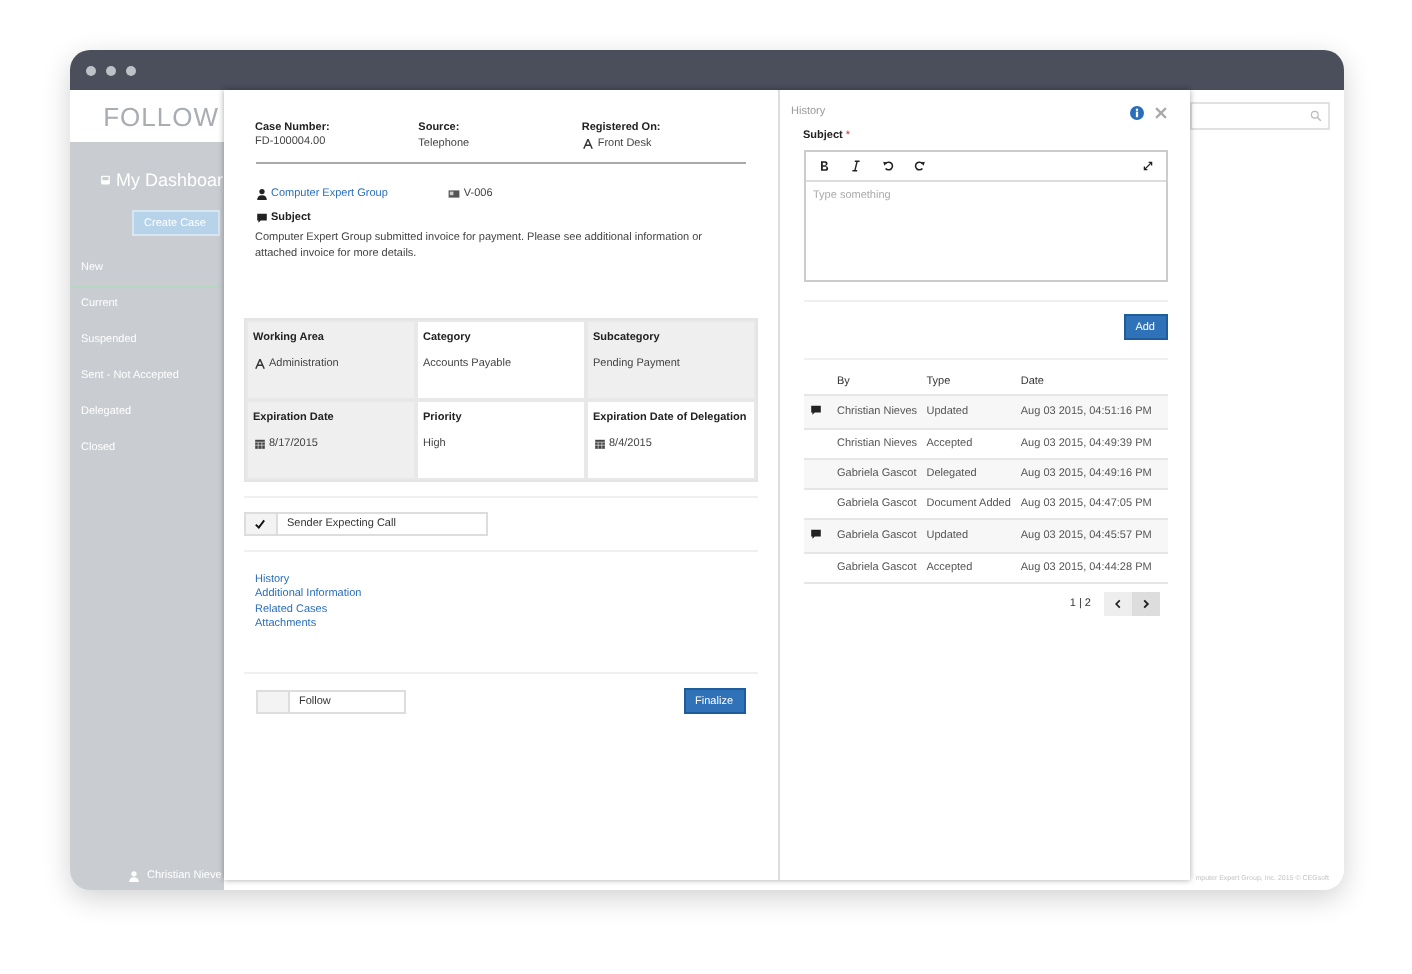 The width and height of the screenshot is (1412, 974). I want to click on checkmark-icon, so click(260, 523).